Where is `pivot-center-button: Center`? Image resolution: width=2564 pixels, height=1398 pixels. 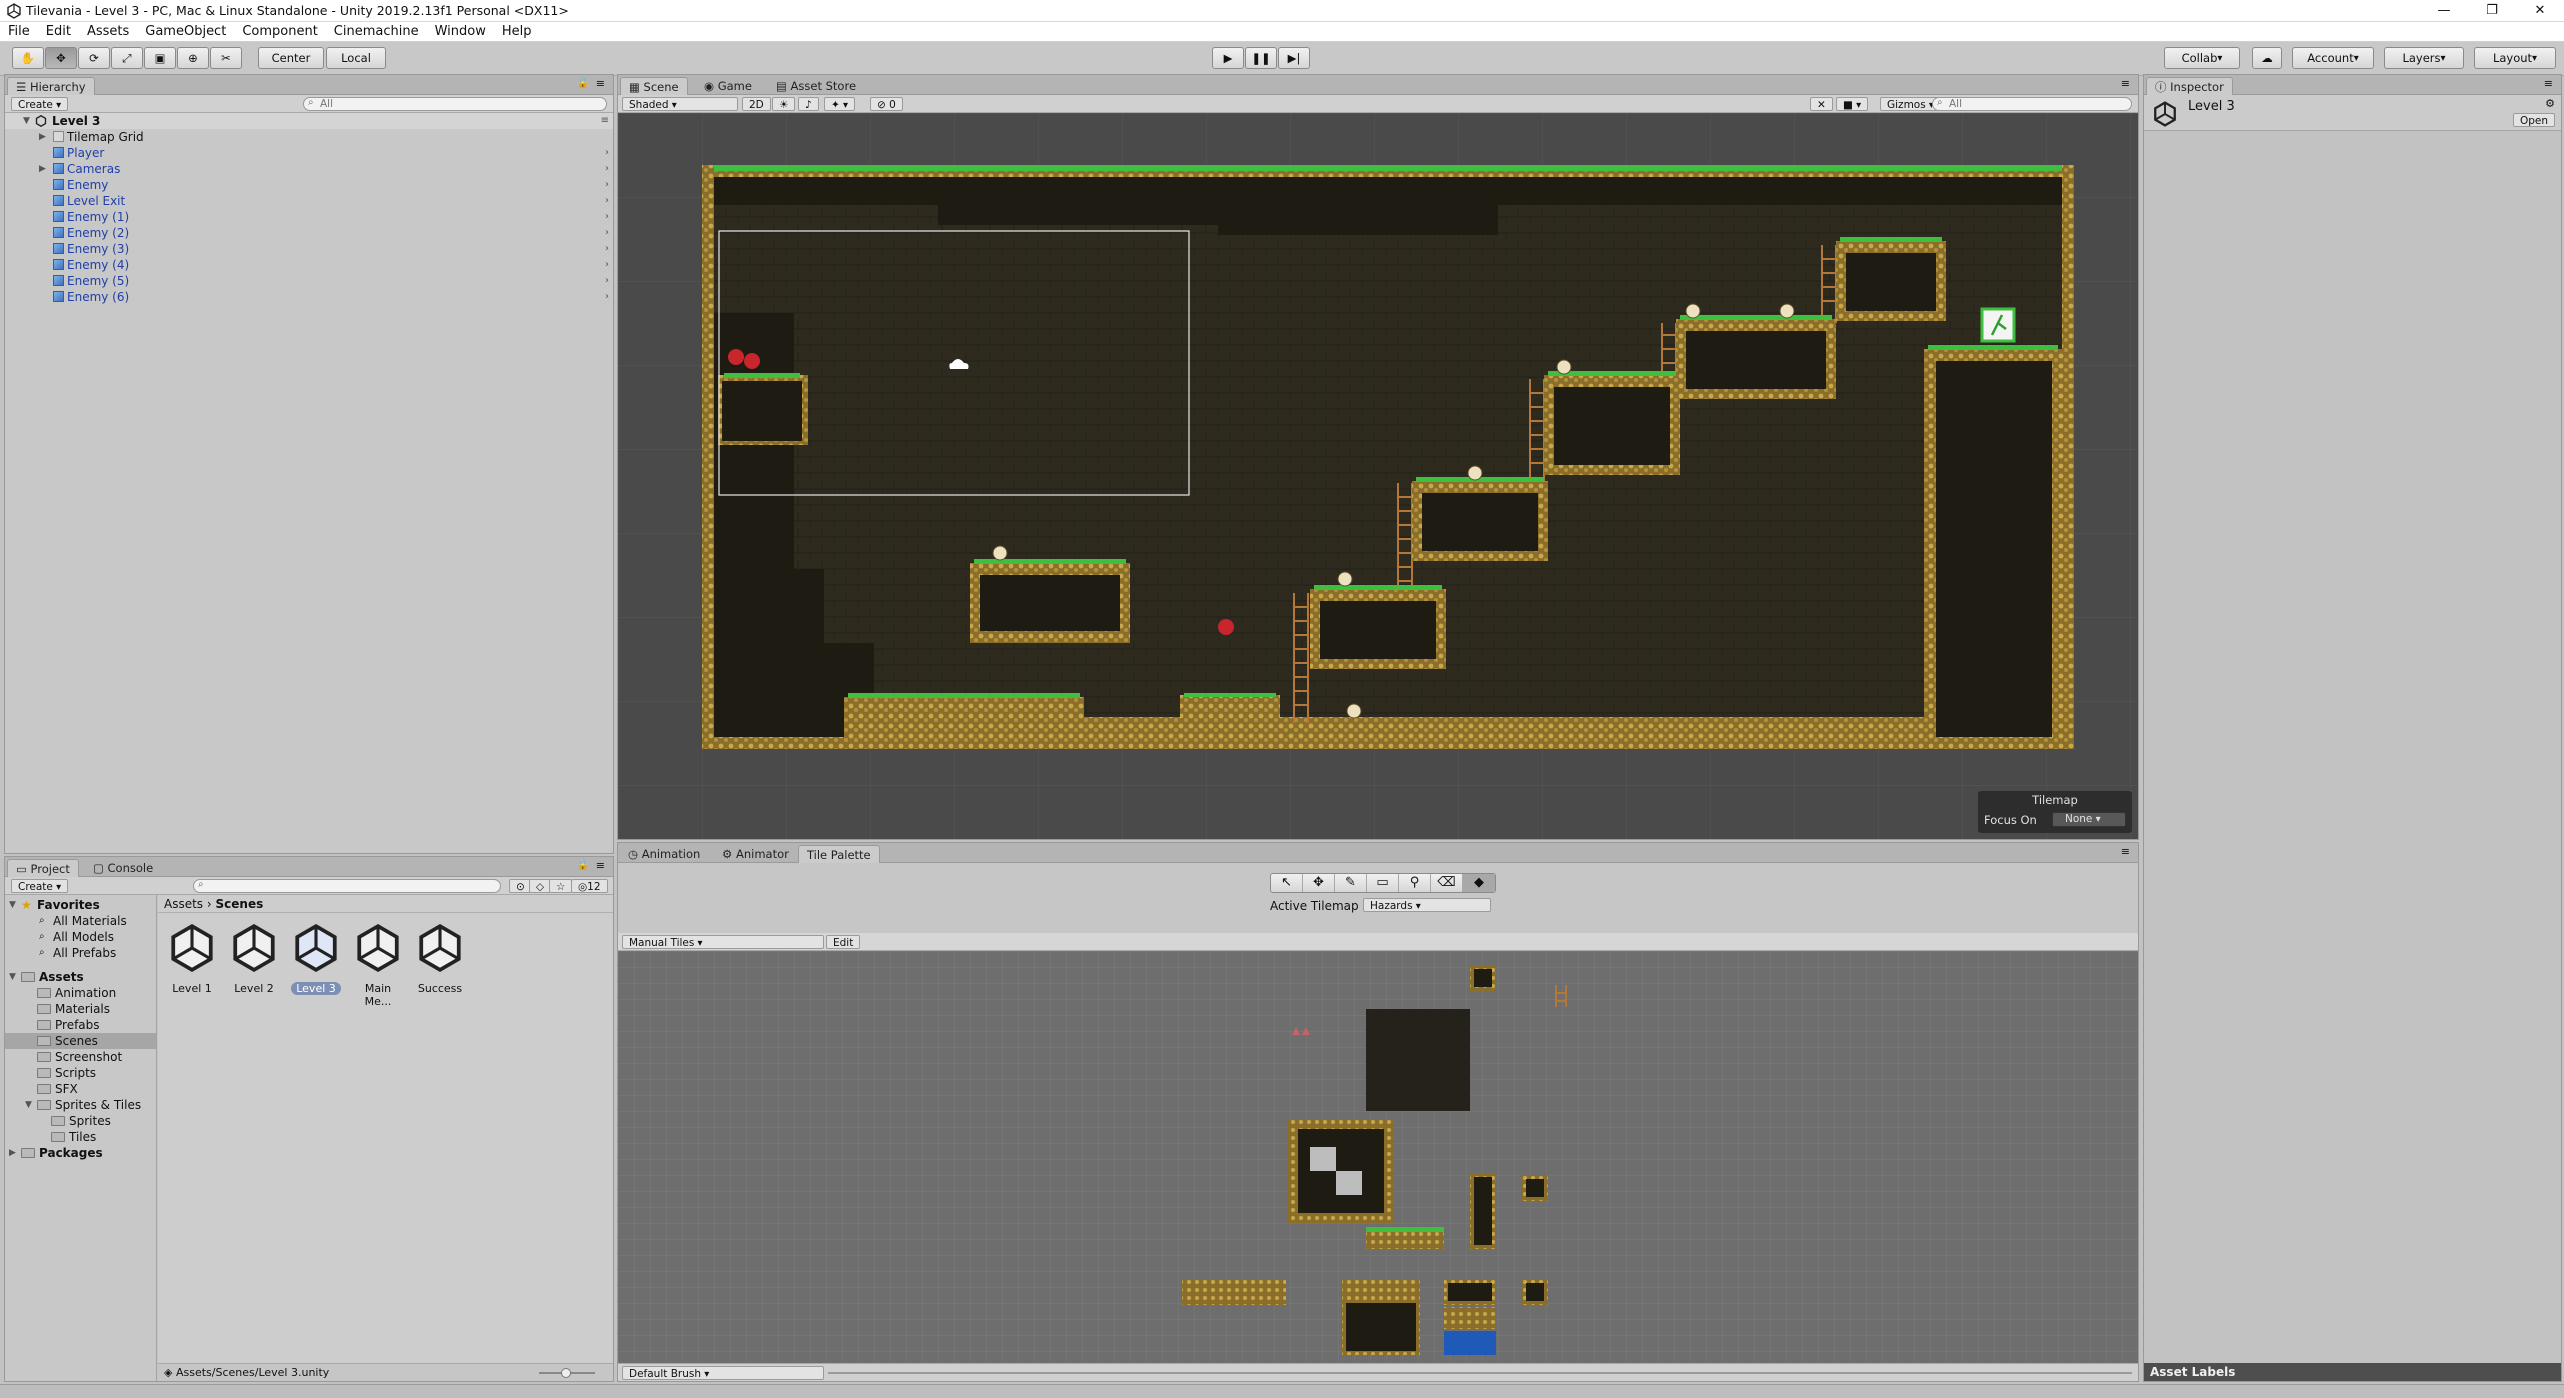 pivot-center-button: Center is located at coordinates (291, 58).